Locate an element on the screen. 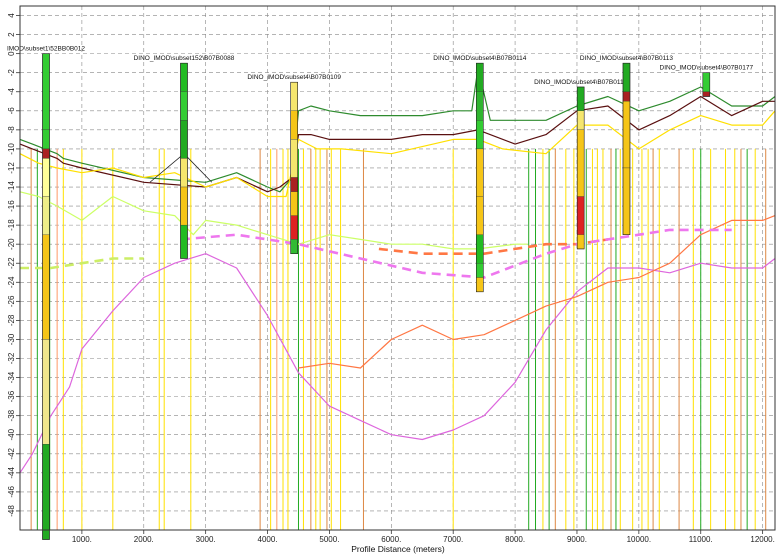 The width and height of the screenshot is (777, 556). y-tick-label: -10 is located at coordinates (11, 149).